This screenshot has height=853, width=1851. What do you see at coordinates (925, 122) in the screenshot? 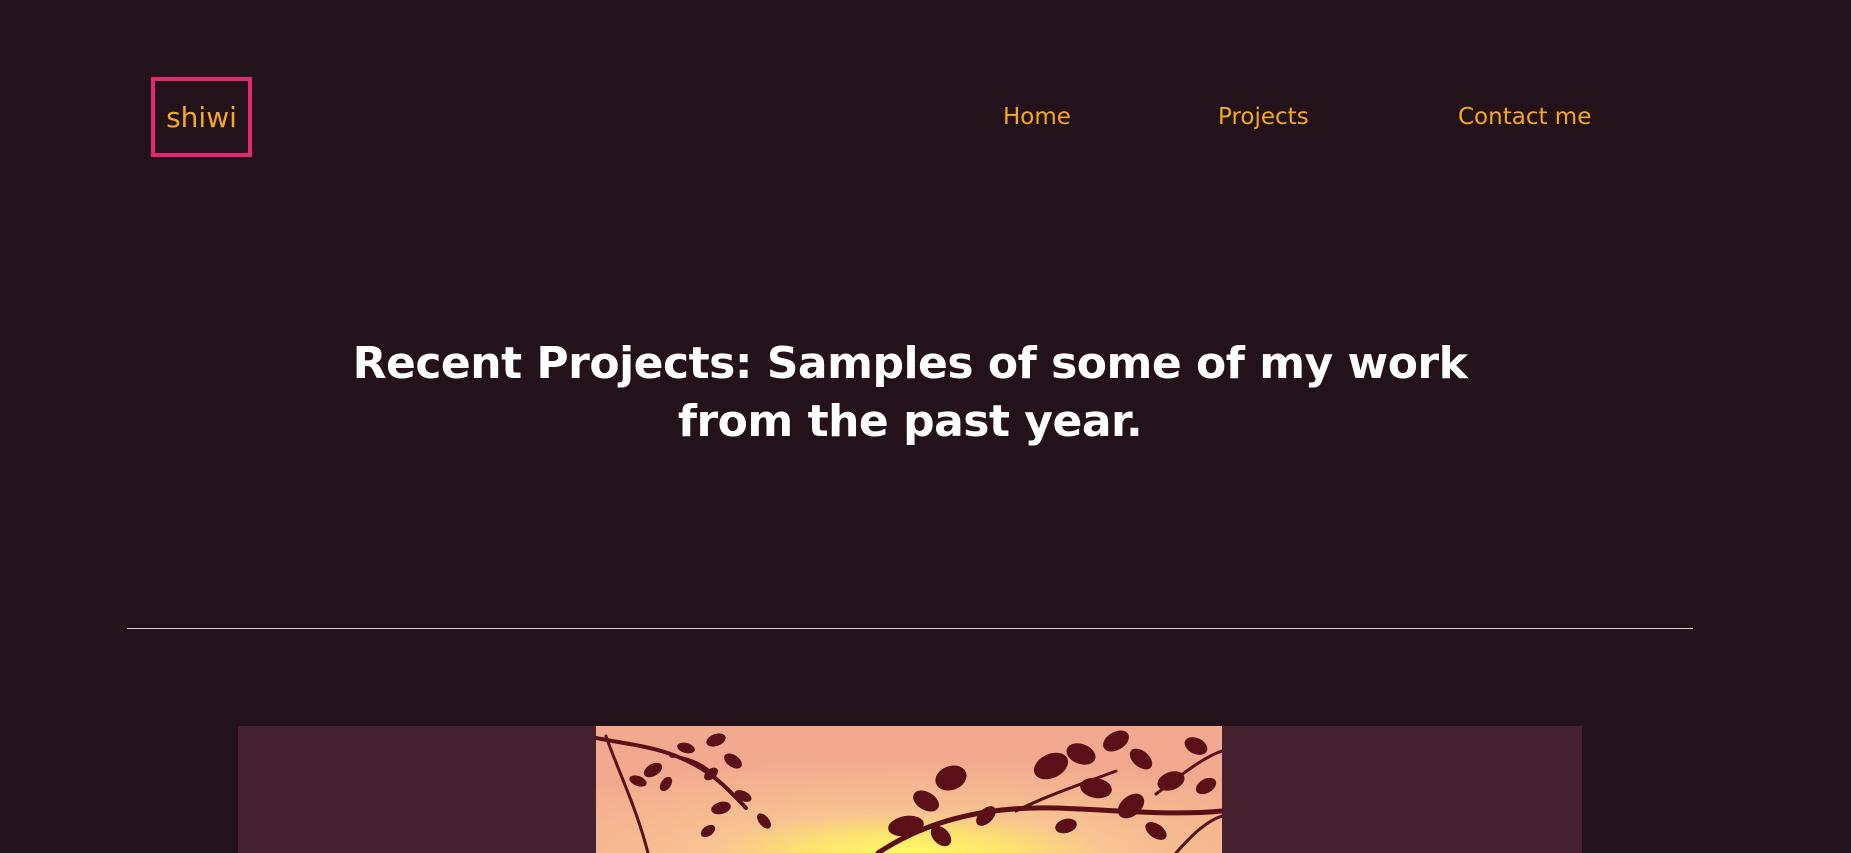
I see `main-nav: Home Projects Contact me` at bounding box center [925, 122].